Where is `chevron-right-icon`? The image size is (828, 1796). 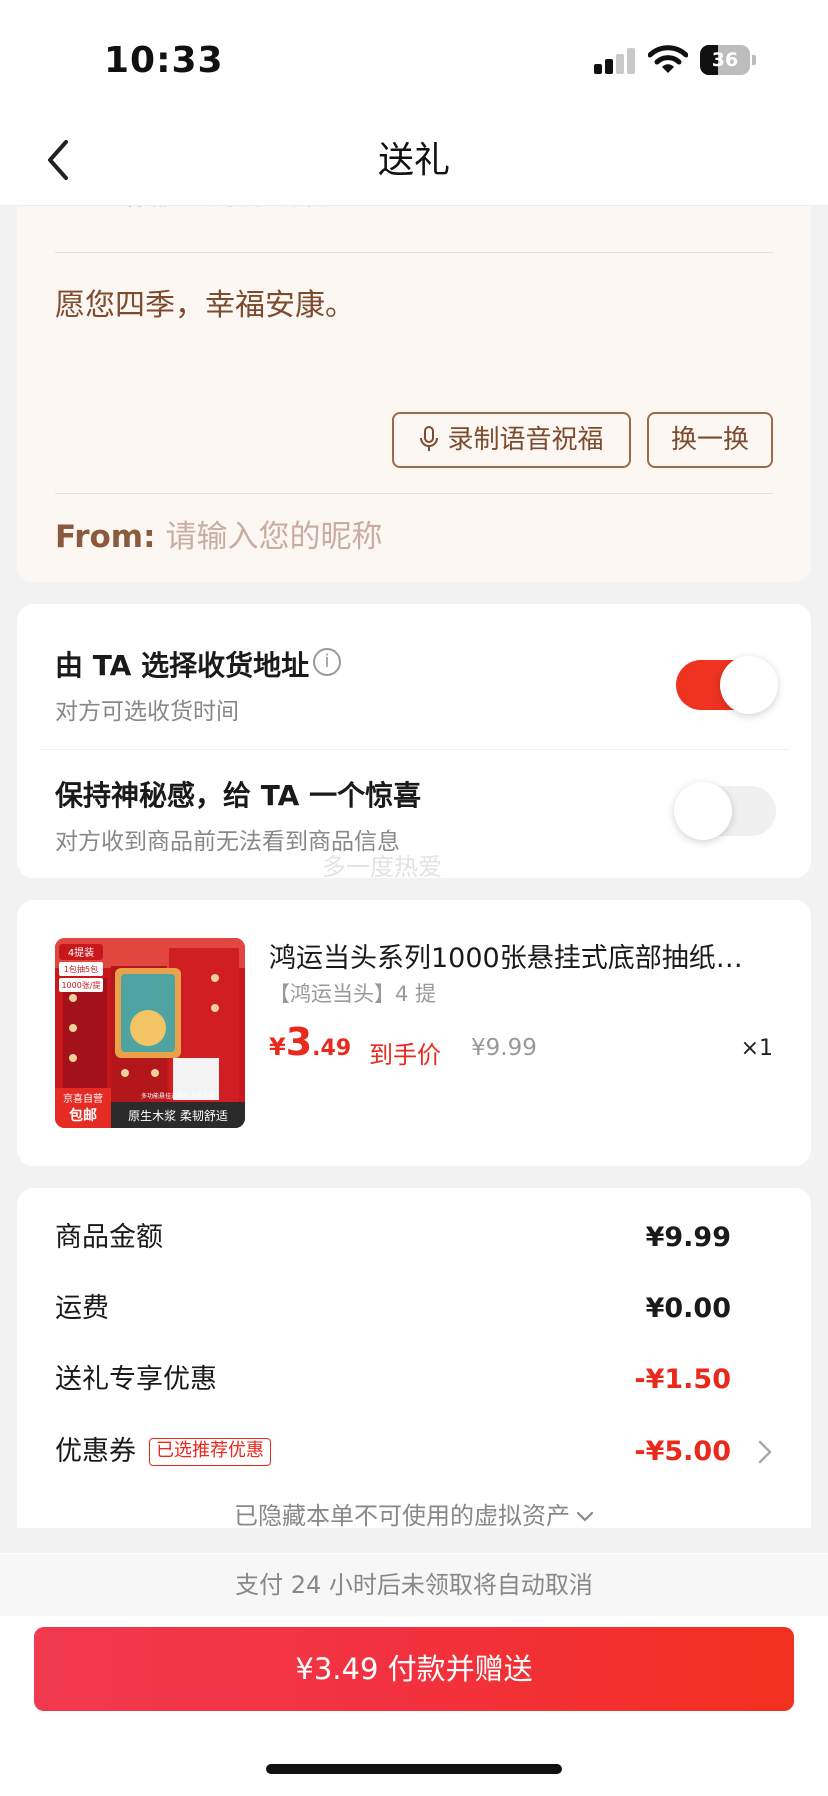 chevron-right-icon is located at coordinates (765, 1452).